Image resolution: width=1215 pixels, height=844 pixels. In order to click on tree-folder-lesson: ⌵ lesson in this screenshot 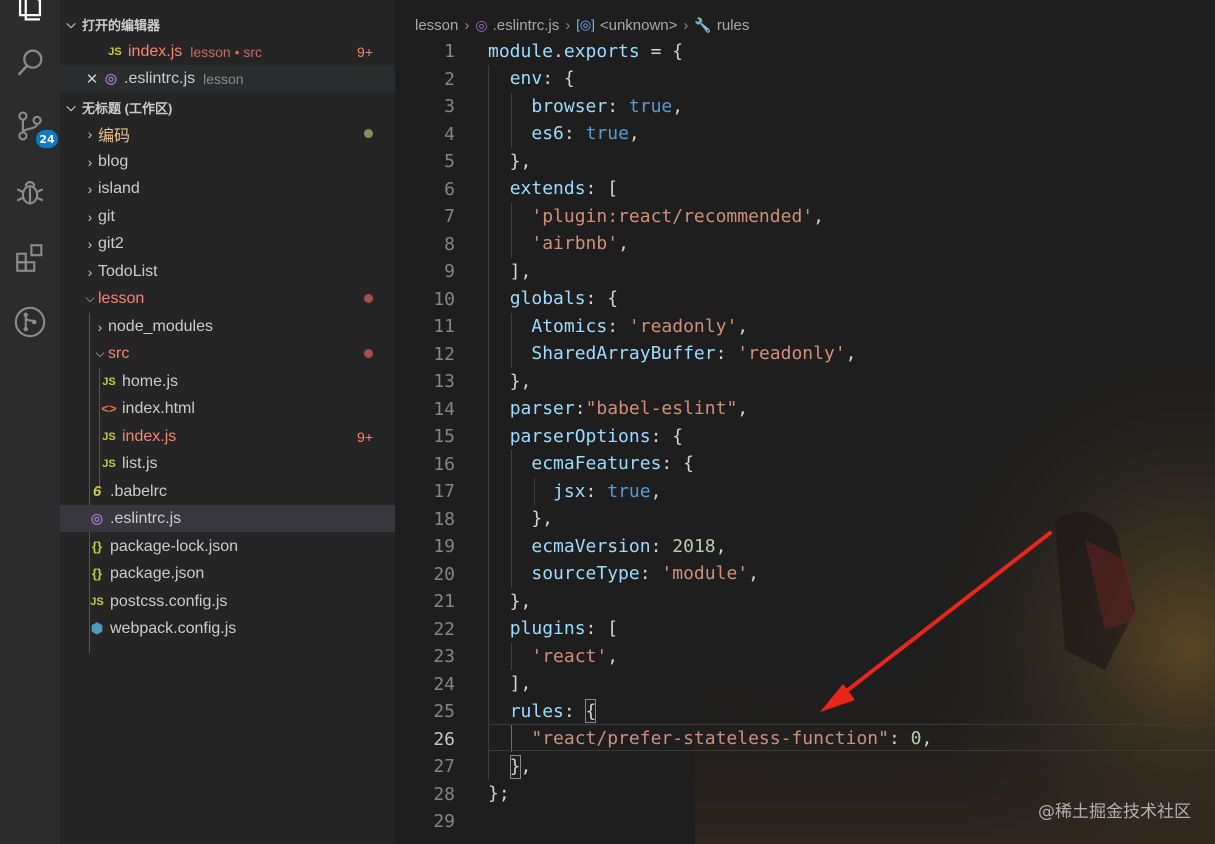, I will do `click(227, 298)`.